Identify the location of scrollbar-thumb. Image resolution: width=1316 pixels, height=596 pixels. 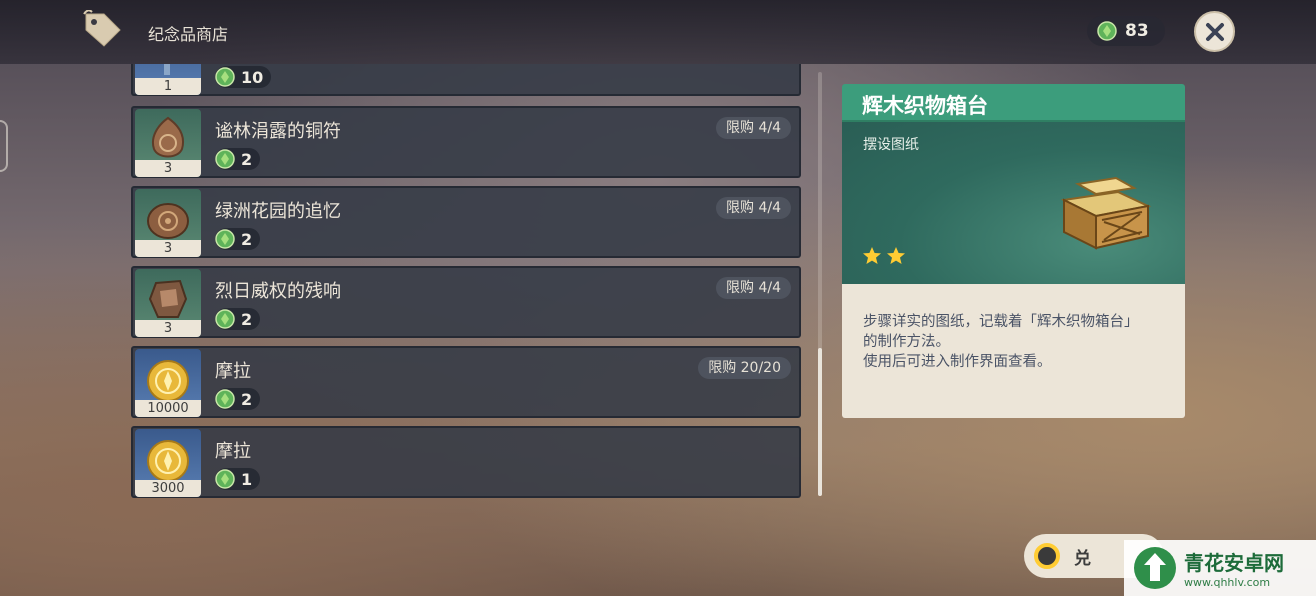
(820, 422).